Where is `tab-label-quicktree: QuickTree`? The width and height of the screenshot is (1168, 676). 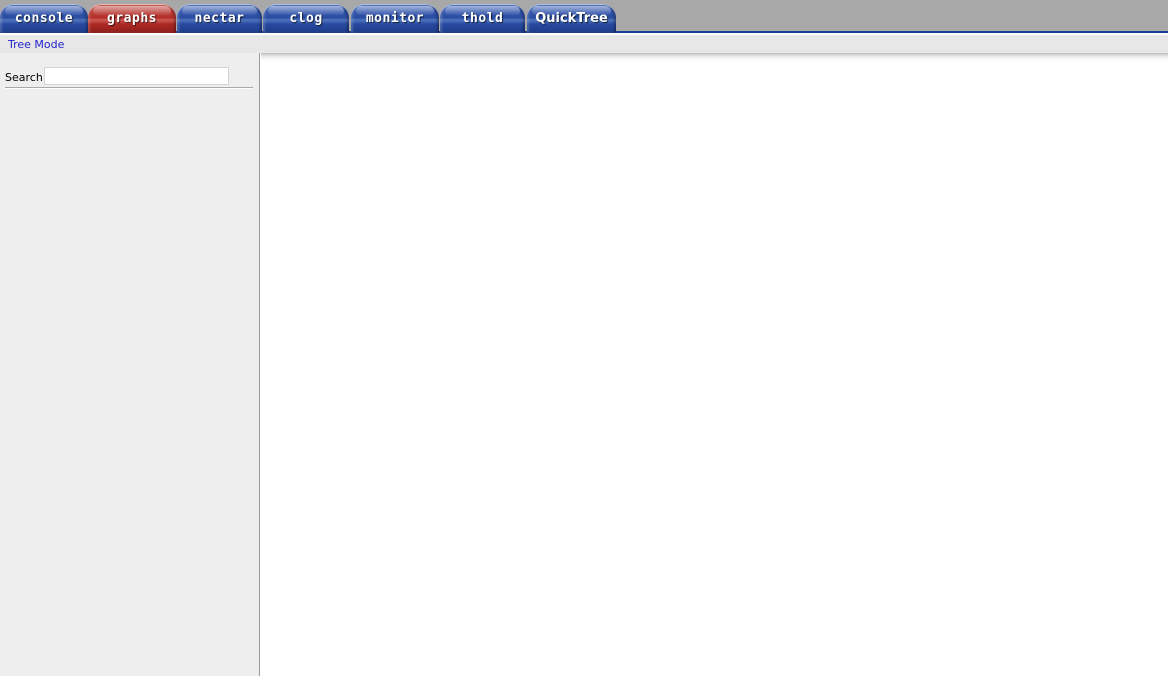 tab-label-quicktree: QuickTree is located at coordinates (571, 18).